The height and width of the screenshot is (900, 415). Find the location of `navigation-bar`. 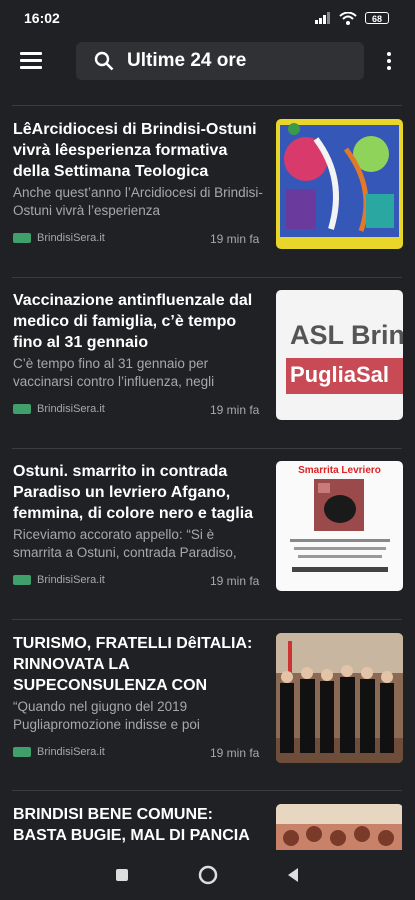

navigation-bar is located at coordinates (207, 875).